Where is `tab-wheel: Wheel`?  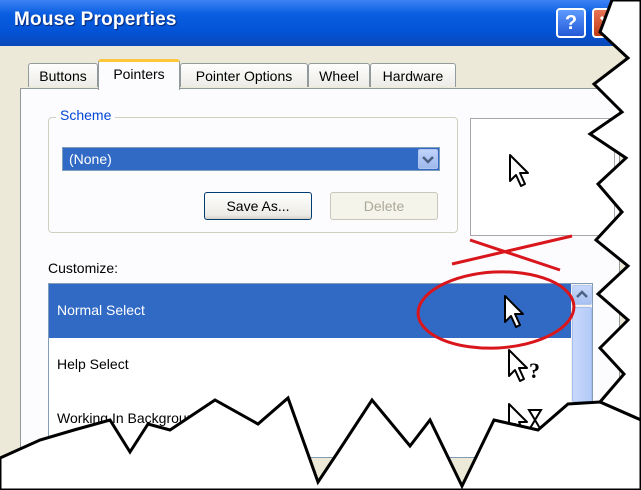
tab-wheel: Wheel is located at coordinates (339, 75).